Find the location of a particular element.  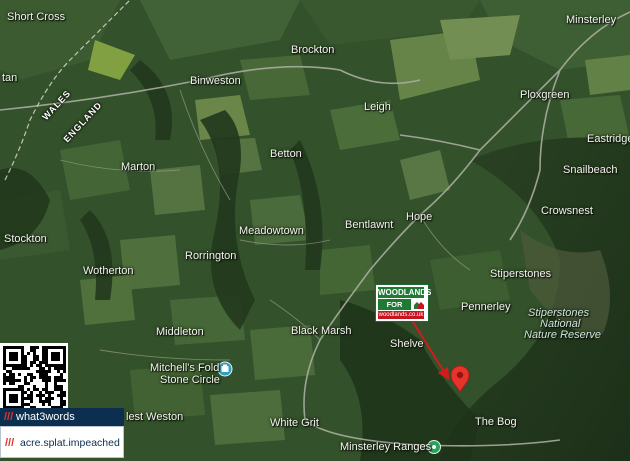

place-label-pennerley: Pennerley is located at coordinates (486, 307).